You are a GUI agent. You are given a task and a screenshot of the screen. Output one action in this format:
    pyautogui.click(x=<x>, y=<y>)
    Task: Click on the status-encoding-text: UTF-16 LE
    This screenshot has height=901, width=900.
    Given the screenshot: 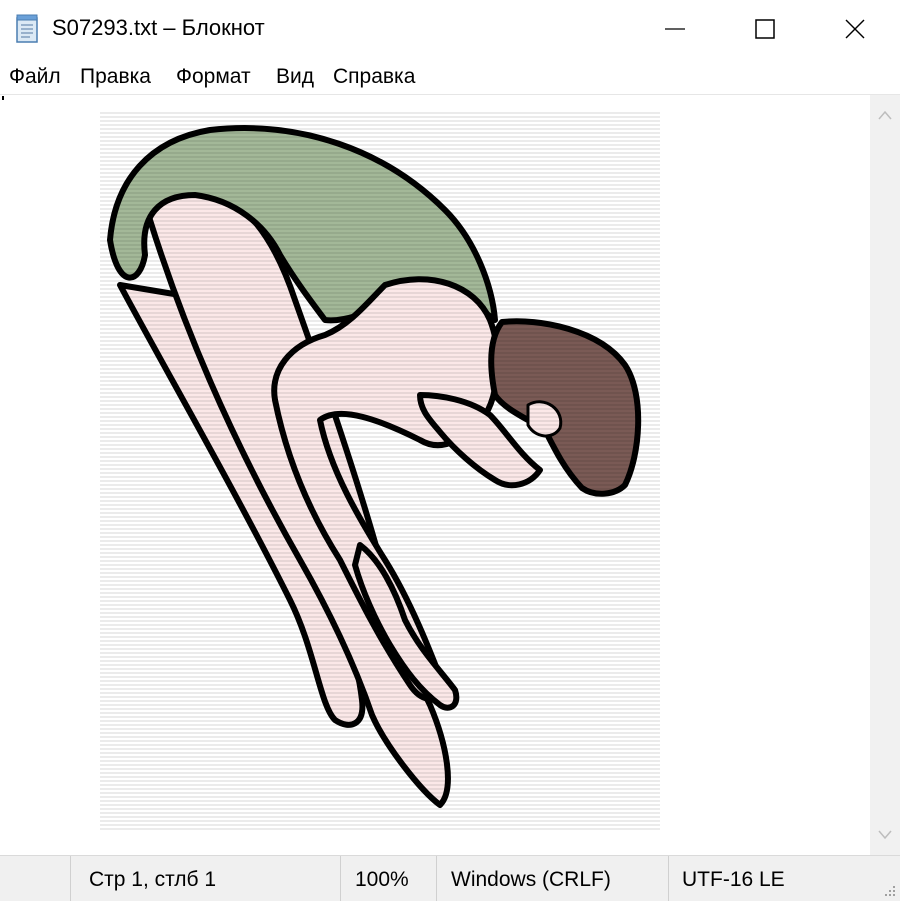 What is the action you would take?
    pyautogui.click(x=733, y=879)
    